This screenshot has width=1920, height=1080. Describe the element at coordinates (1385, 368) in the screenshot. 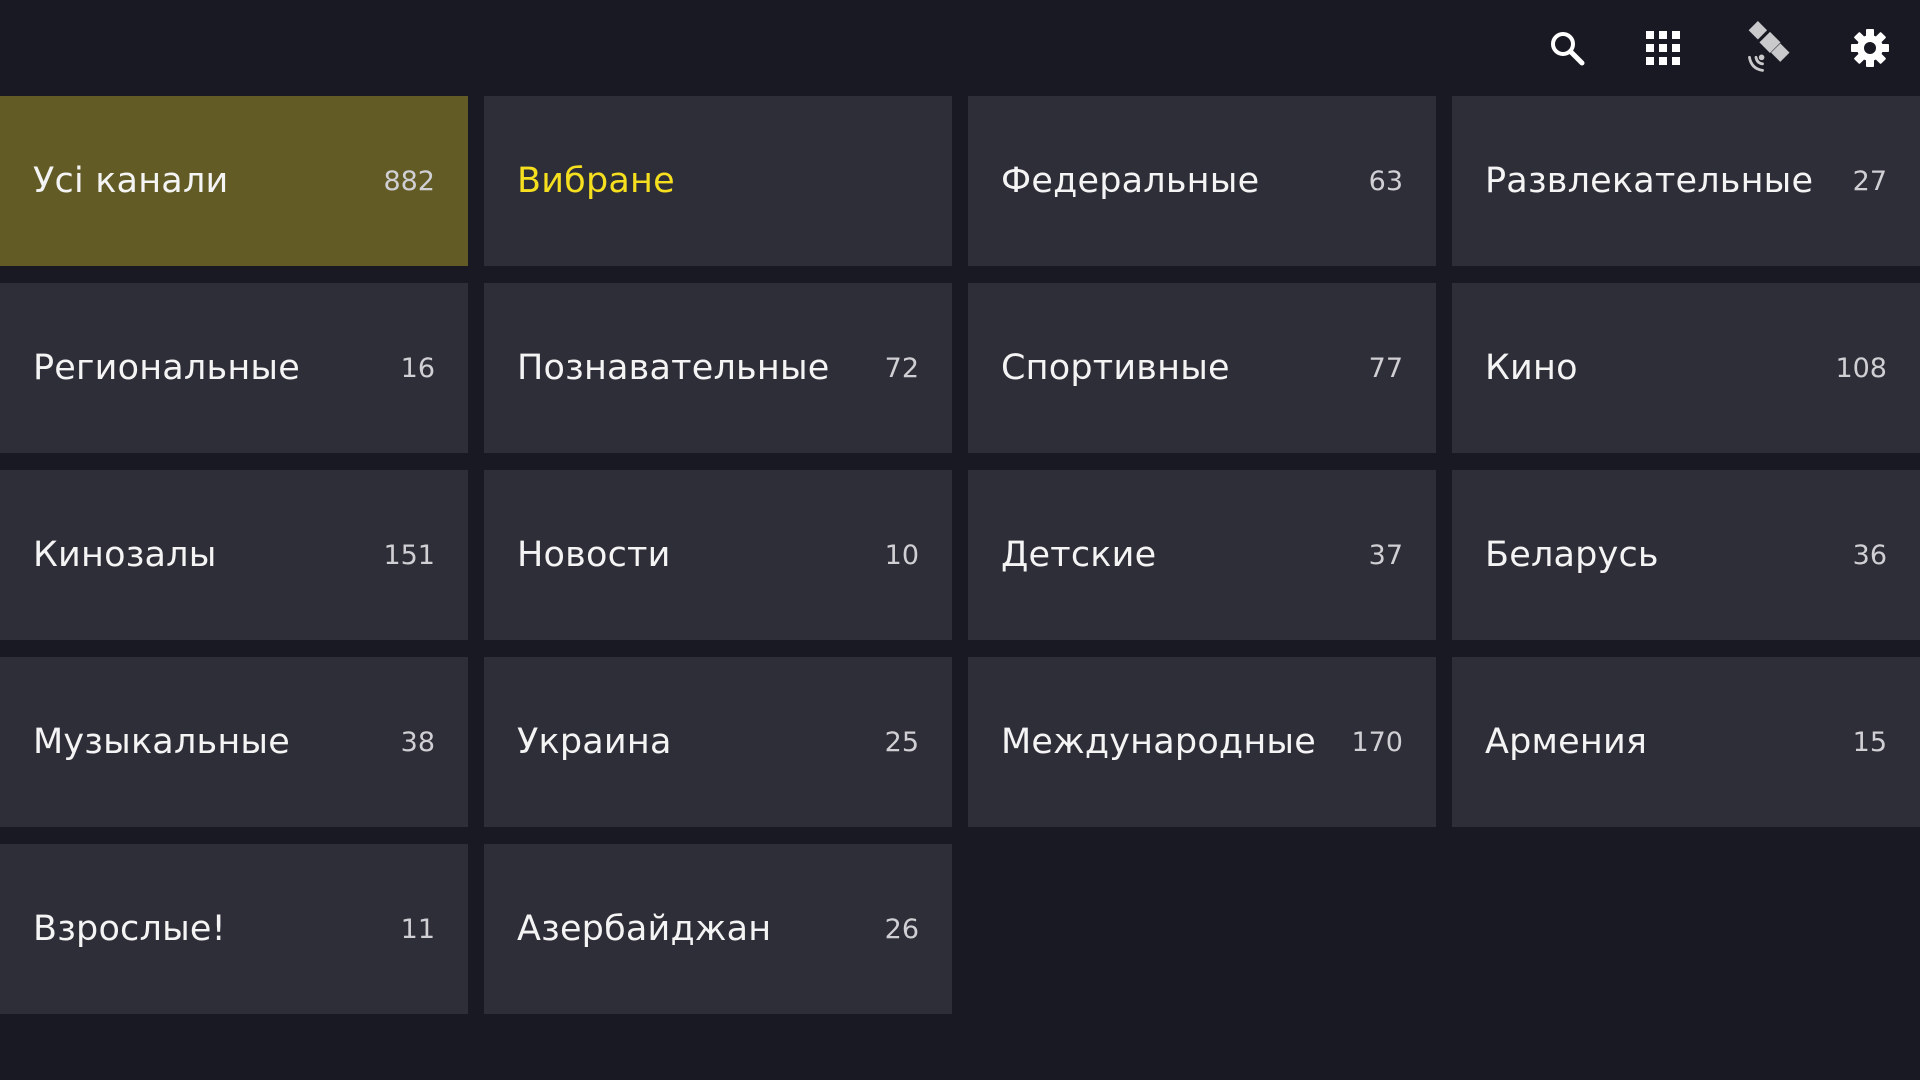

I see `category-count: 77` at that location.